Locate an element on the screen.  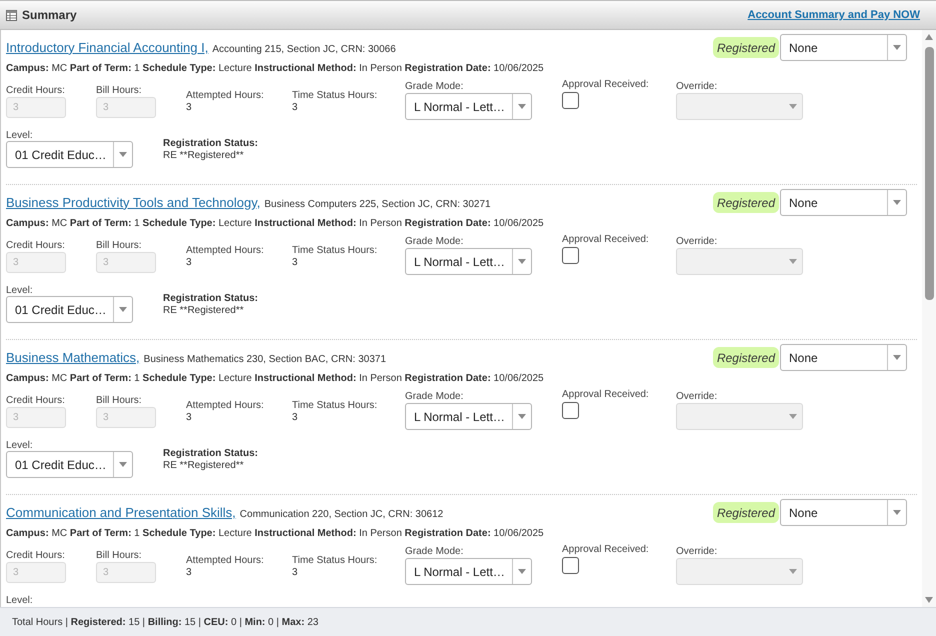
scroll-up-icon is located at coordinates (929, 37).